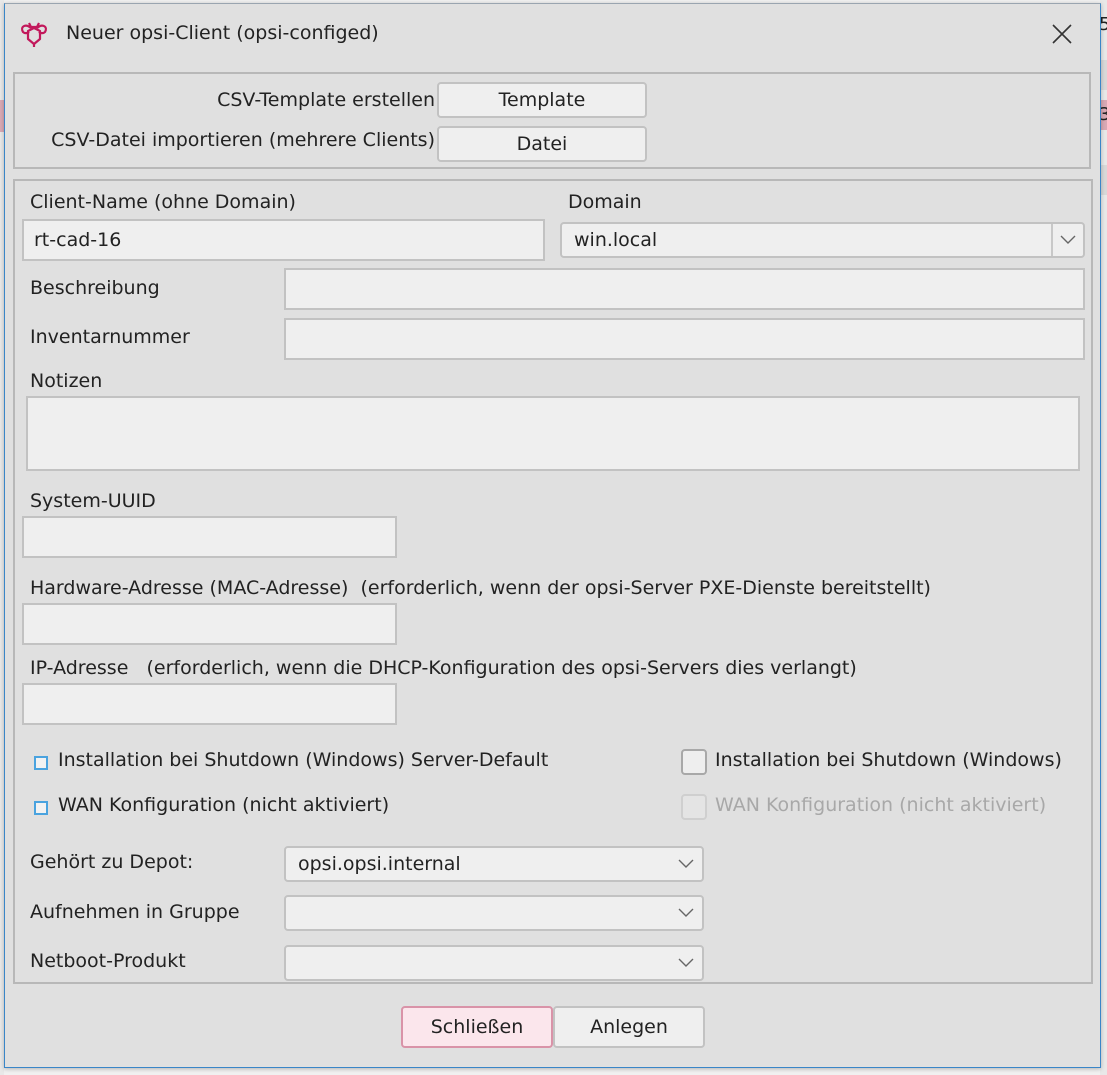 Image resolution: width=1107 pixels, height=1075 pixels. I want to click on inventory-number-input, so click(684, 339).